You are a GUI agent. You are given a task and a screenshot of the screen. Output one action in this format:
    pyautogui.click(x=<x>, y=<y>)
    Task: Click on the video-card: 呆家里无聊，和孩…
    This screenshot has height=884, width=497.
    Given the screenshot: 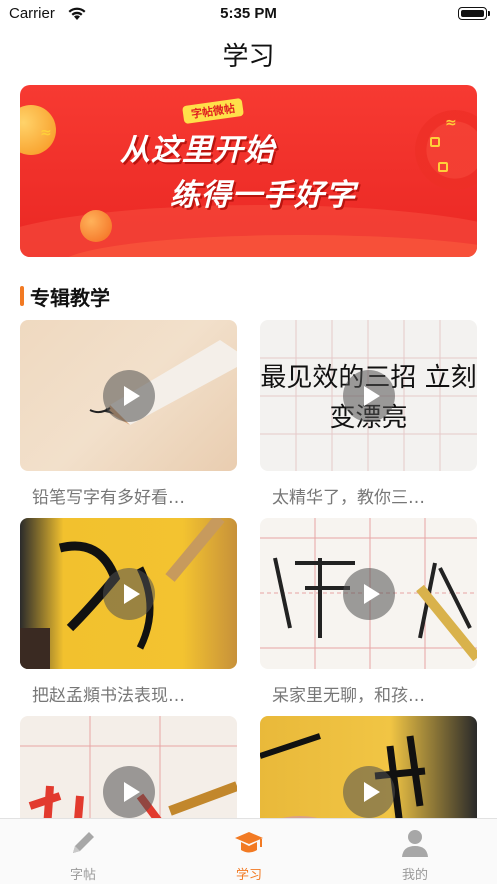 What is the action you would take?
    pyautogui.click(x=368, y=612)
    